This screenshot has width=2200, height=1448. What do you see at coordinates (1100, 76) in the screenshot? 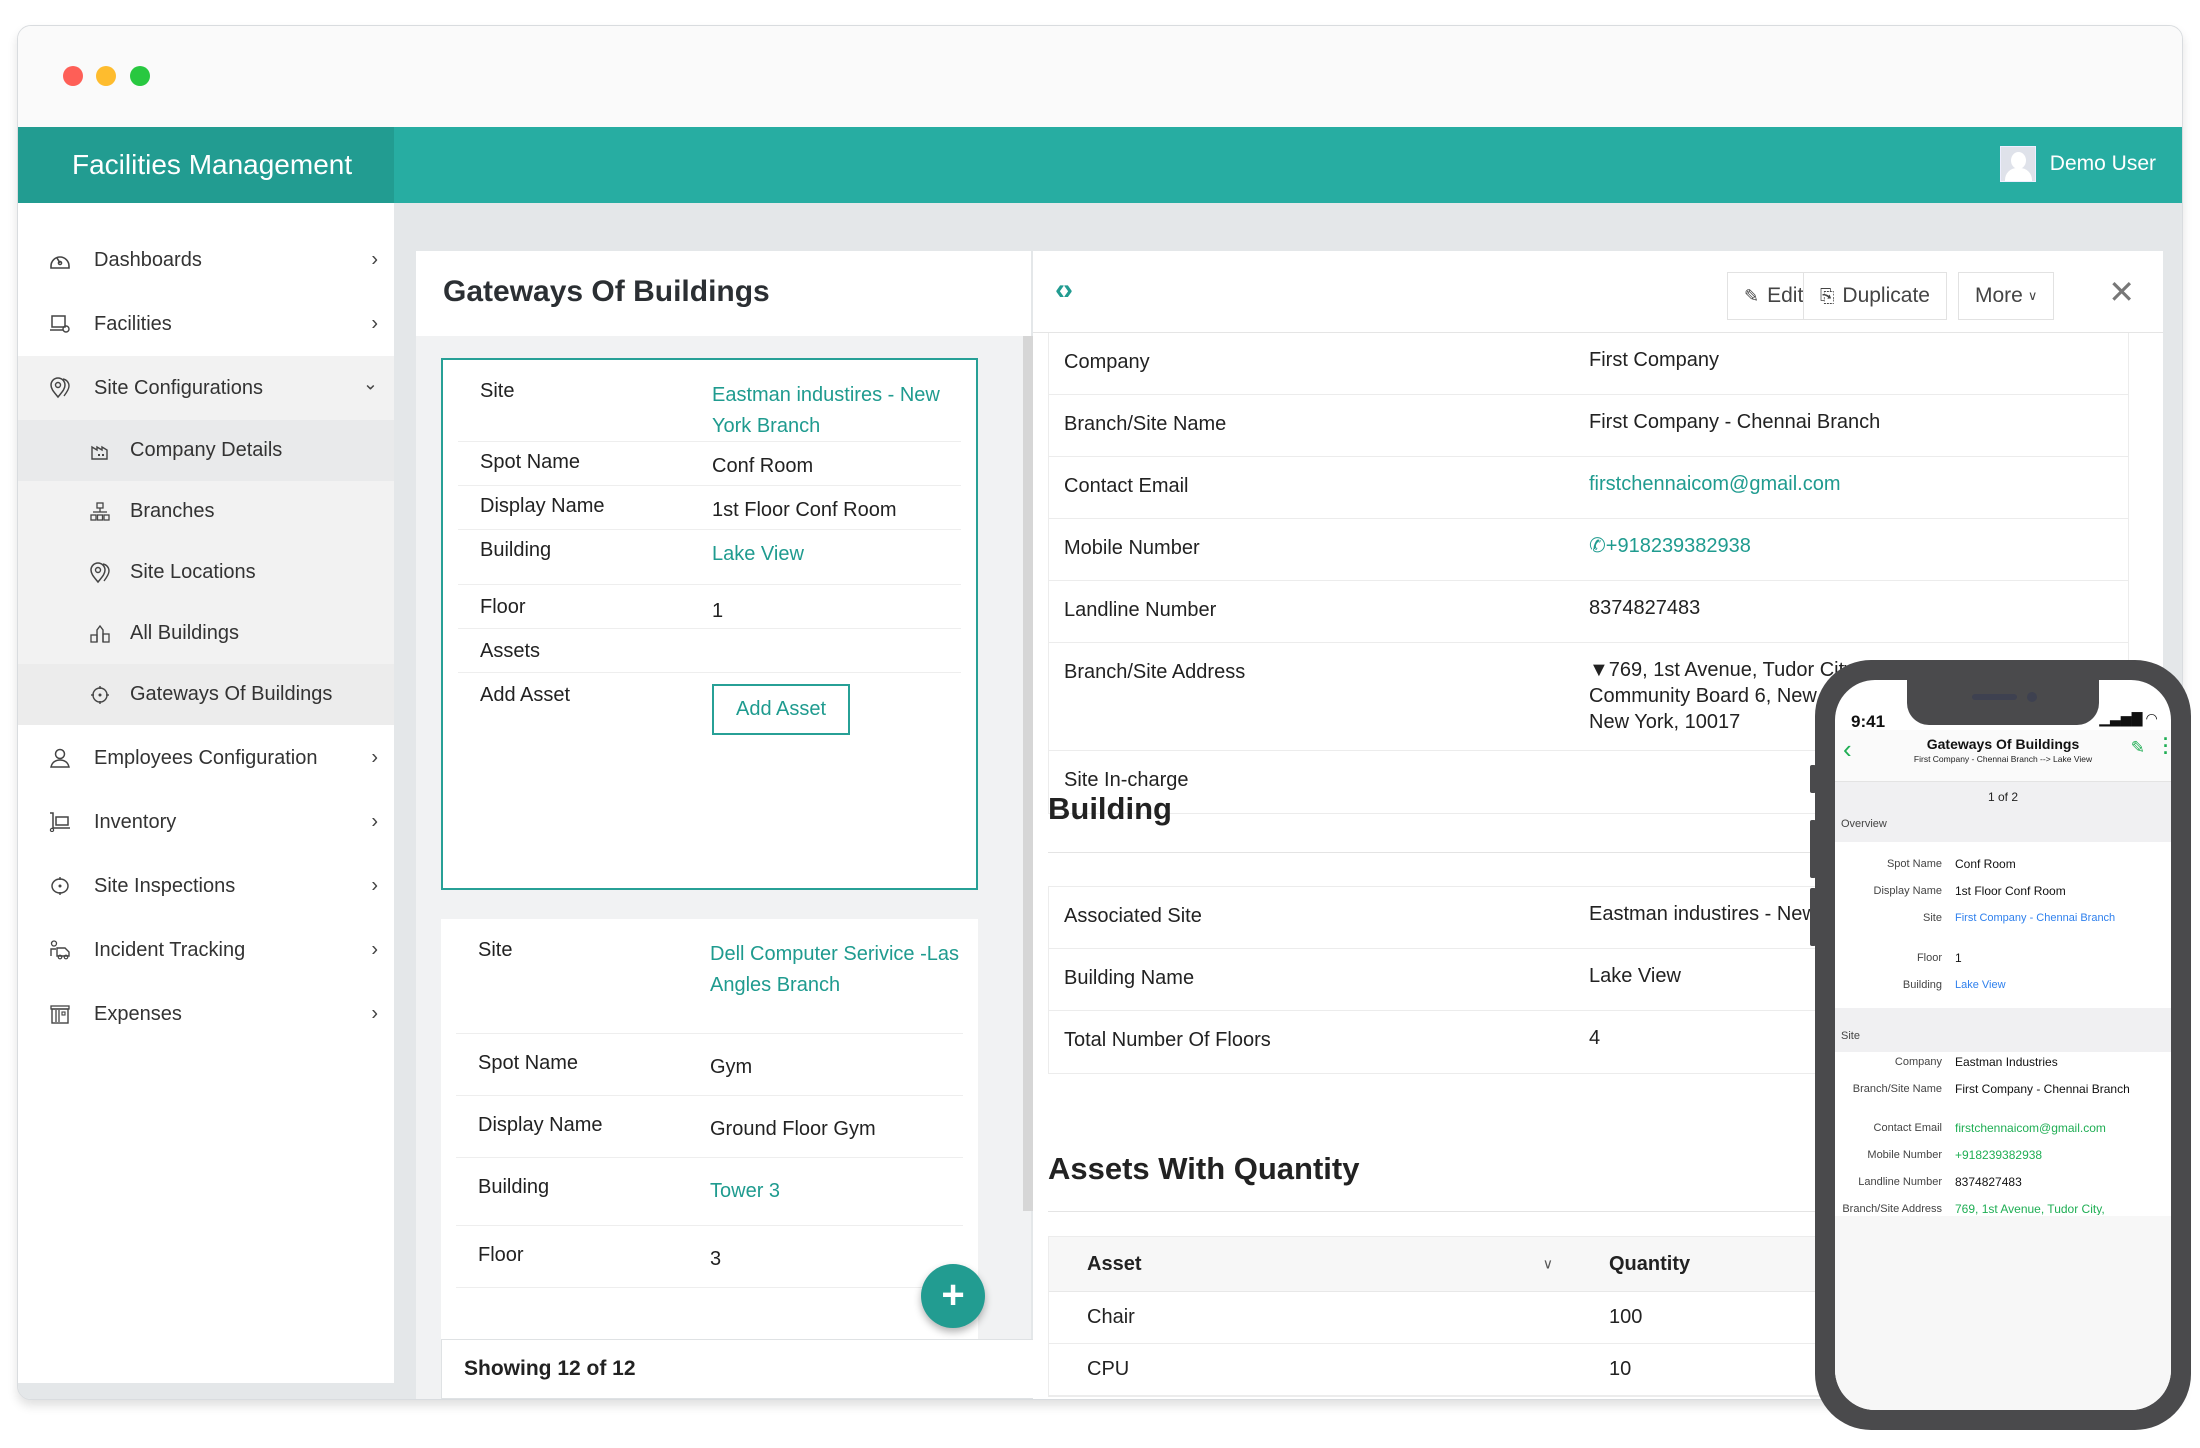
I see `window-titlebar` at bounding box center [1100, 76].